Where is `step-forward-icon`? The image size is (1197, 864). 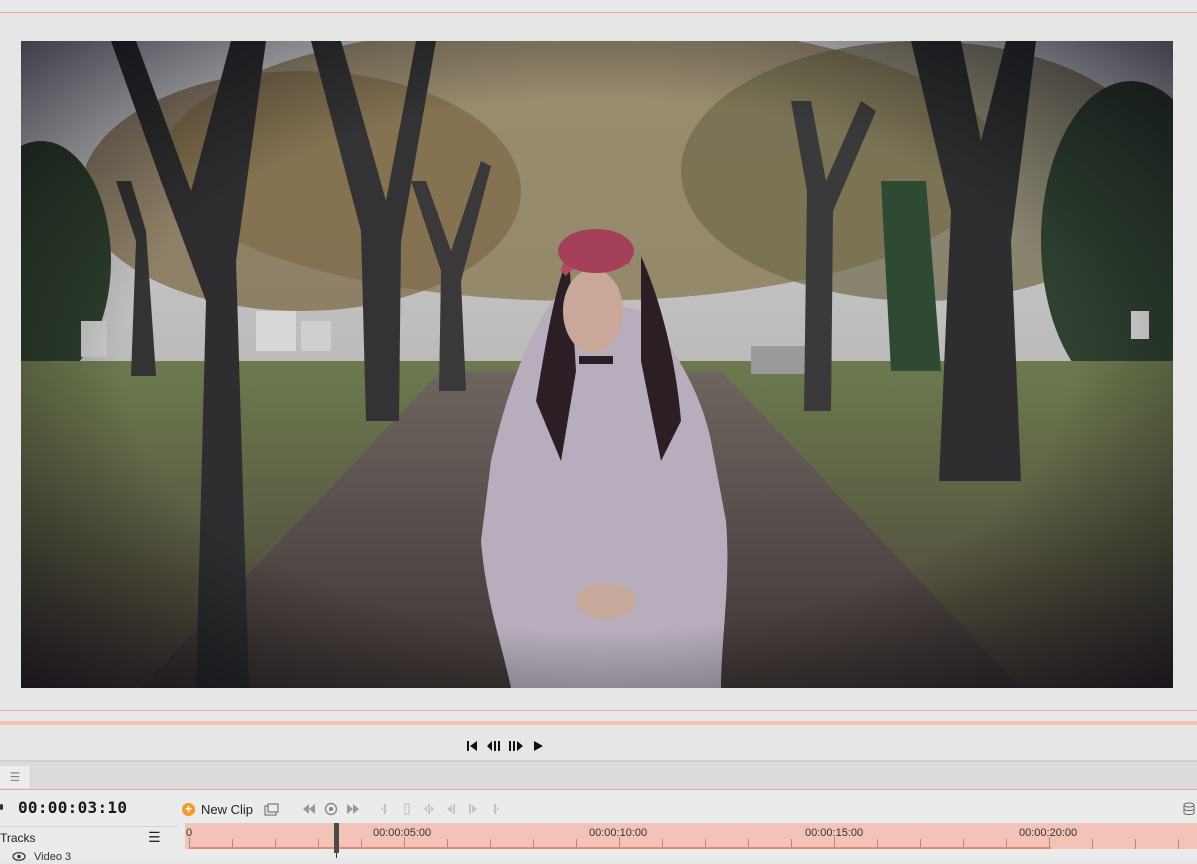 step-forward-icon is located at coordinates (516, 746).